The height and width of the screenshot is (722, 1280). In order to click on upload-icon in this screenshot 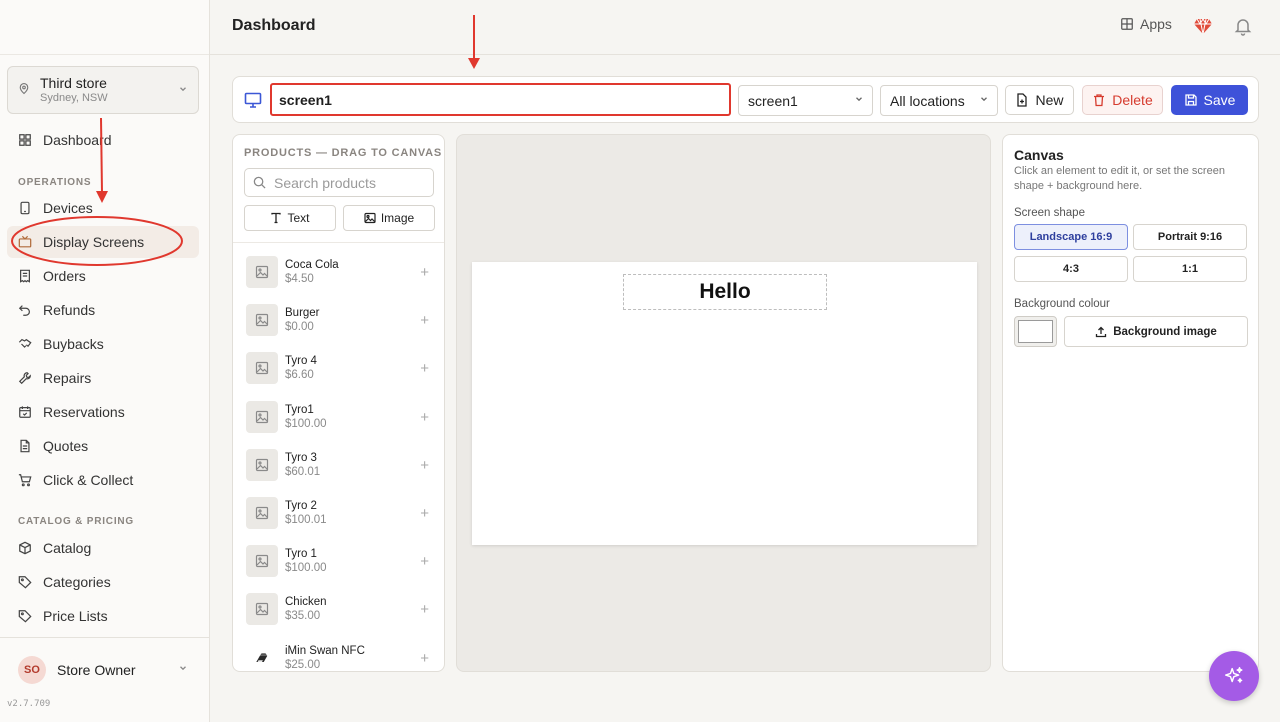, I will do `click(1101, 331)`.